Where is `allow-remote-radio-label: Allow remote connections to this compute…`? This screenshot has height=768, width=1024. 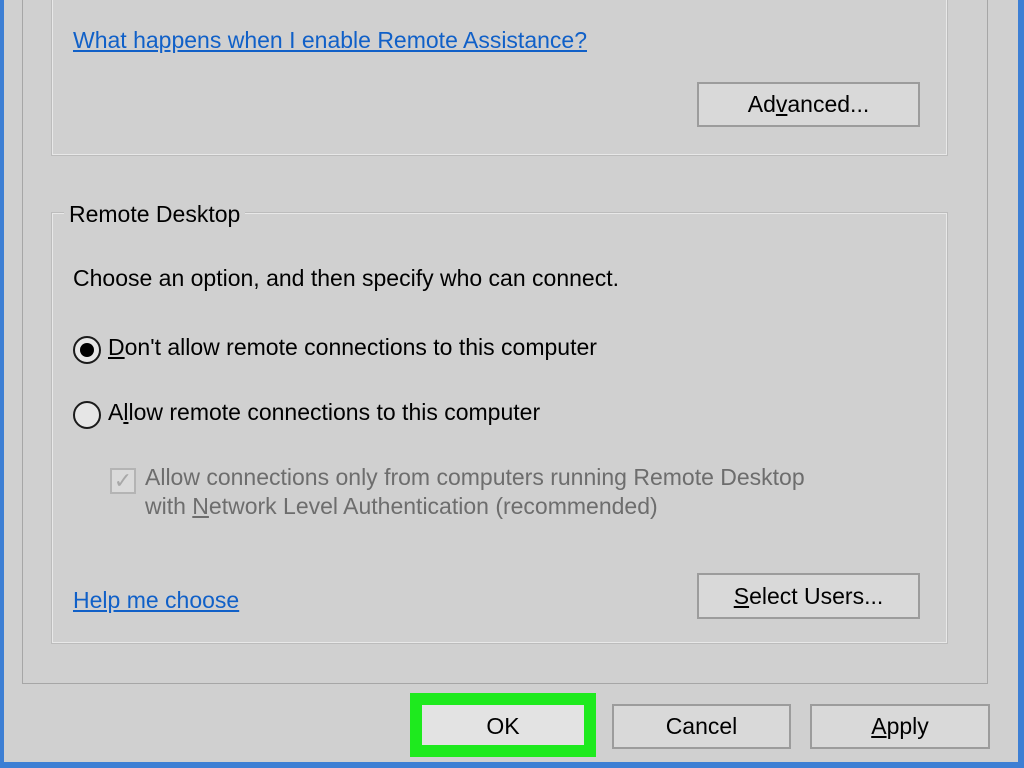 allow-remote-radio-label: Allow remote connections to this compute… is located at coordinates (324, 412).